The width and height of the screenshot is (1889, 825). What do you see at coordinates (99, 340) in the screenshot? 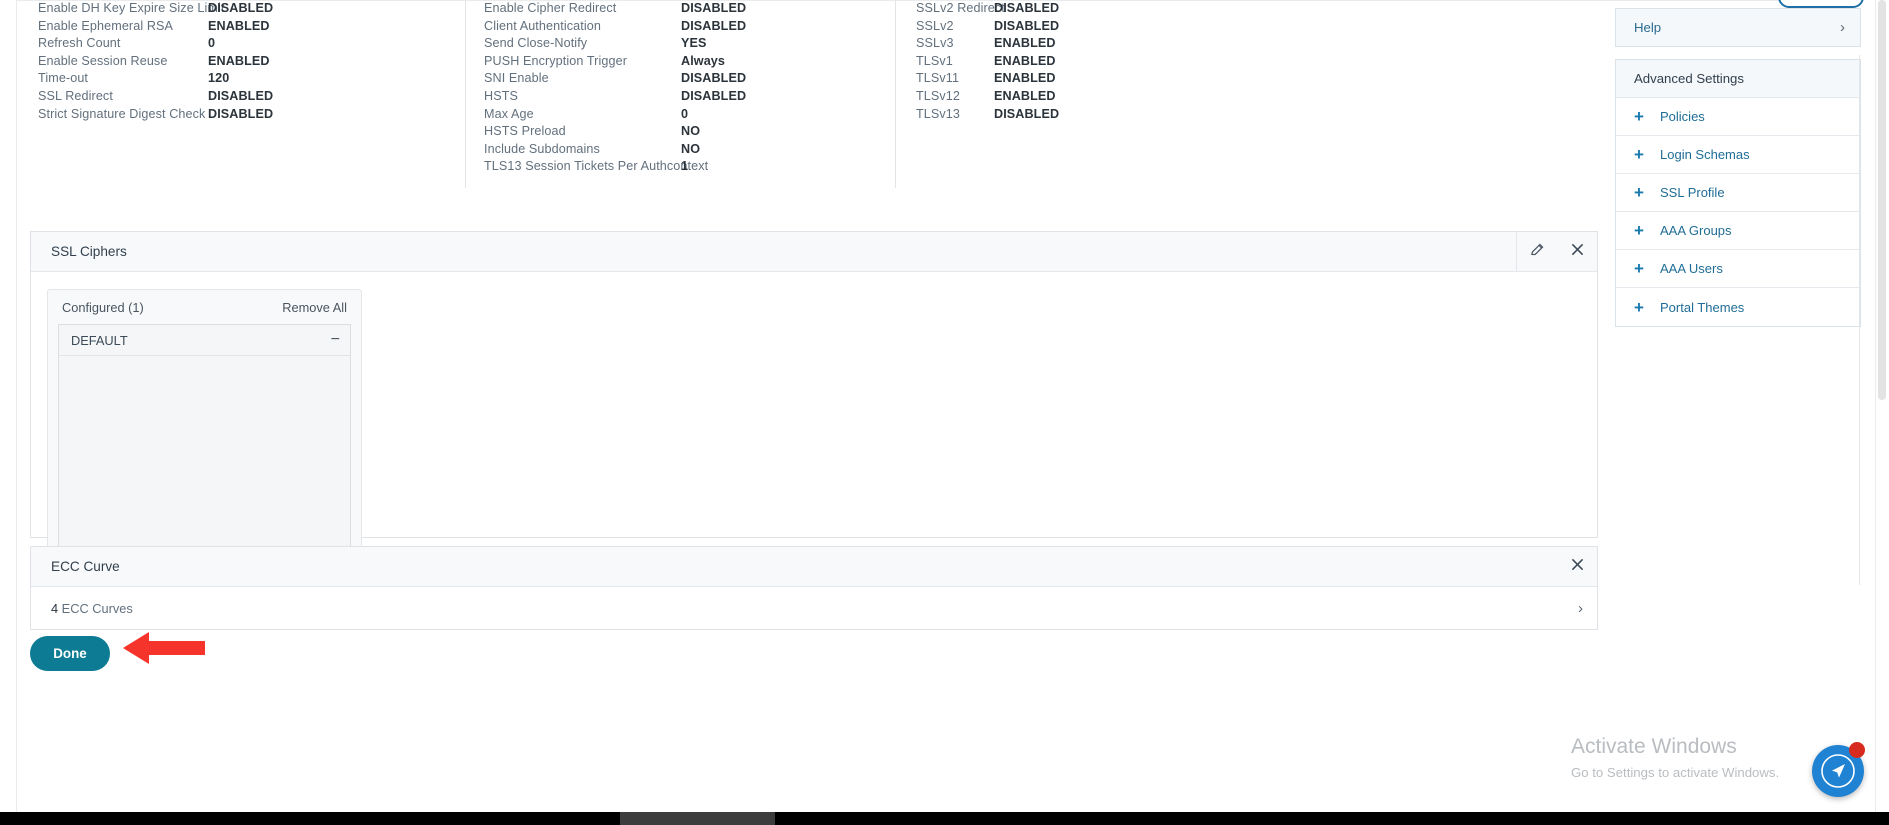
I see `cipher-name: DEFAULT` at bounding box center [99, 340].